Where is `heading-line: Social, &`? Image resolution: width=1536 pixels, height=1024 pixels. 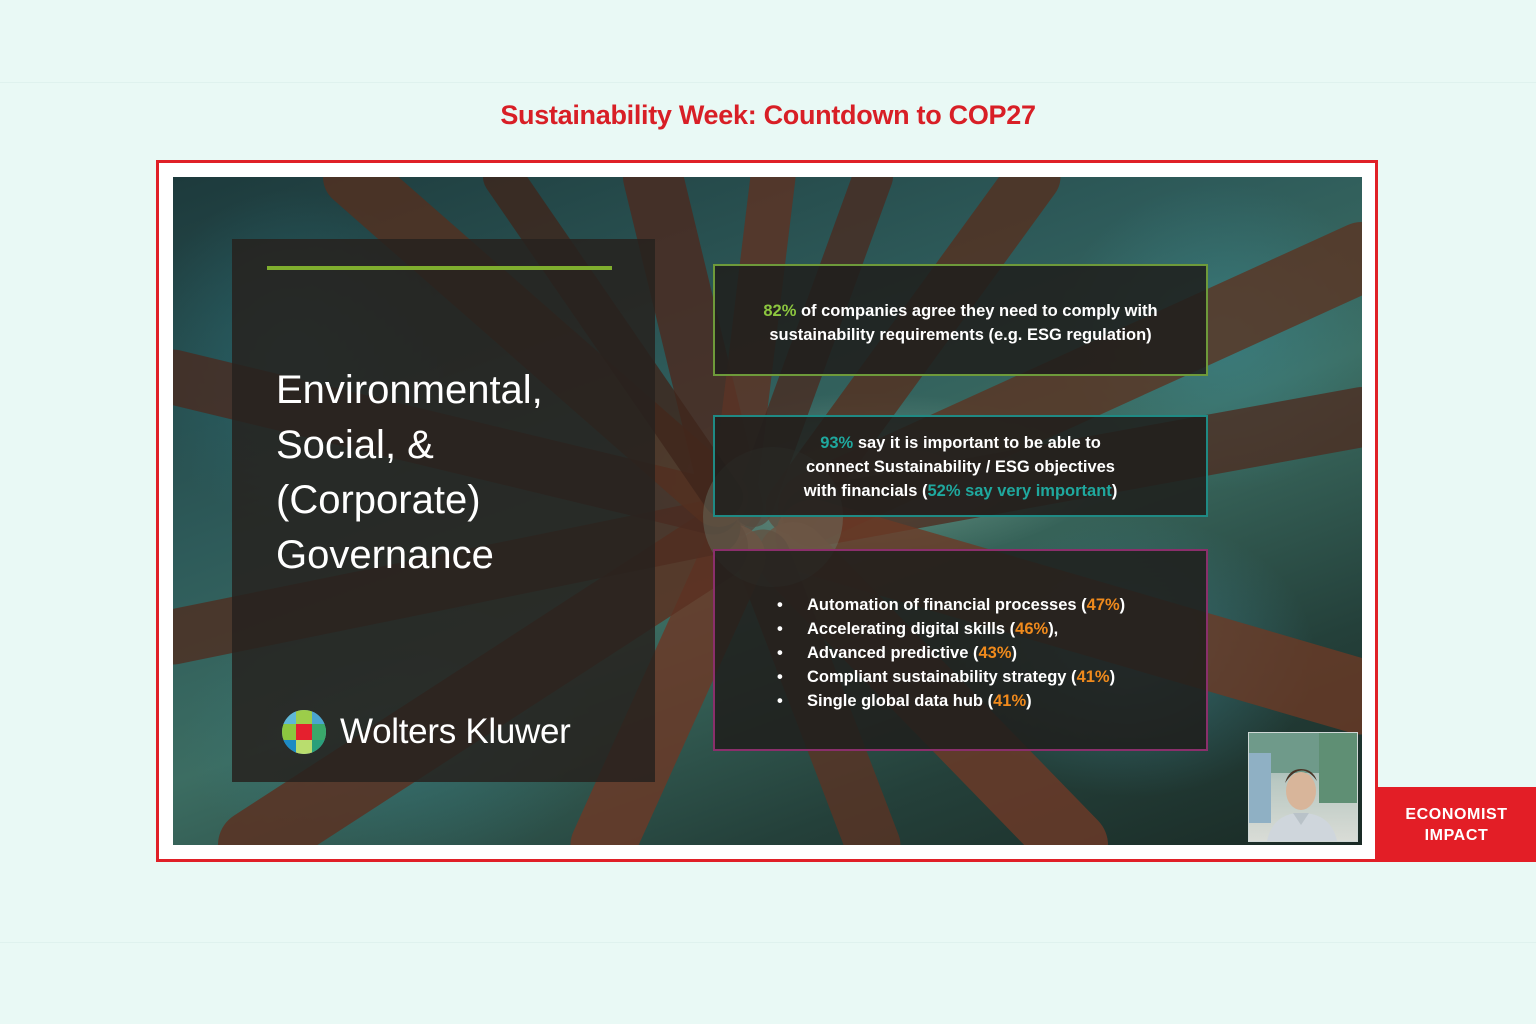
heading-line: Social, & is located at coordinates (355, 445).